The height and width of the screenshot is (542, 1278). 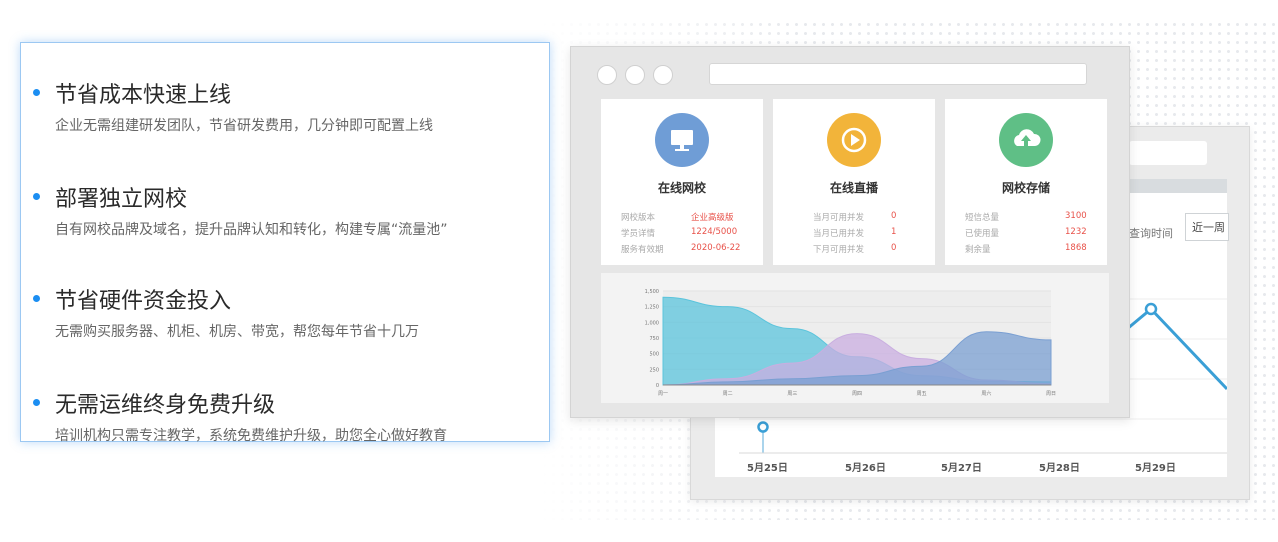 What do you see at coordinates (682, 140) in the screenshot?
I see `monitor-icon` at bounding box center [682, 140].